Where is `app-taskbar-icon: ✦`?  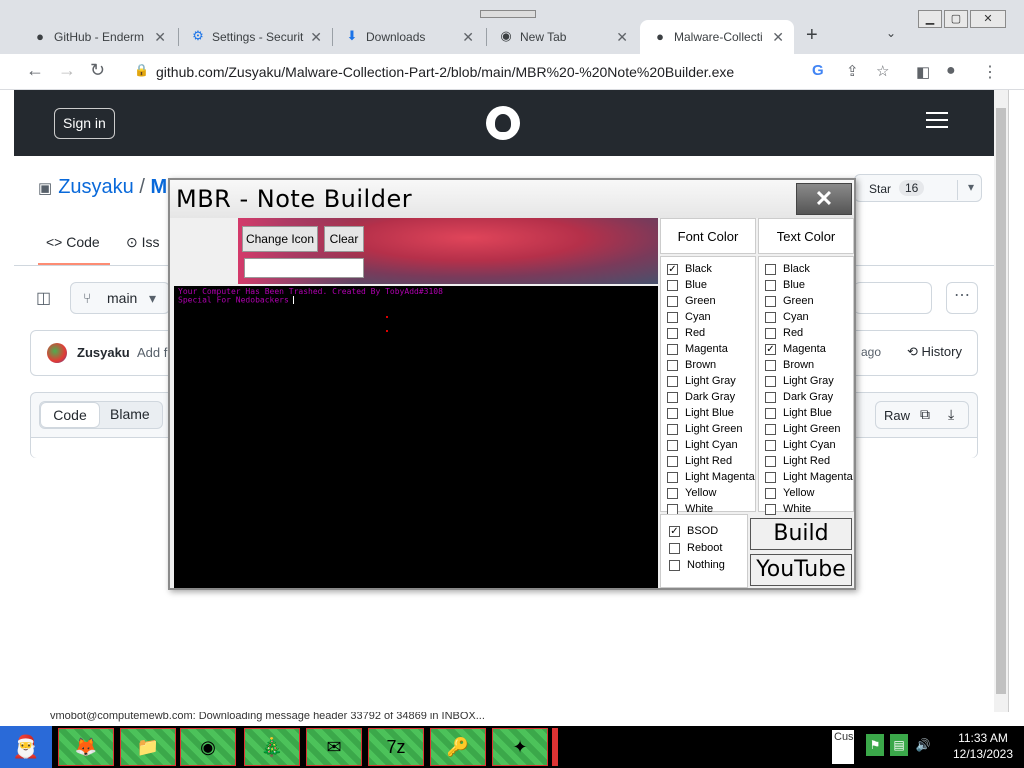 app-taskbar-icon: ✦ is located at coordinates (520, 747).